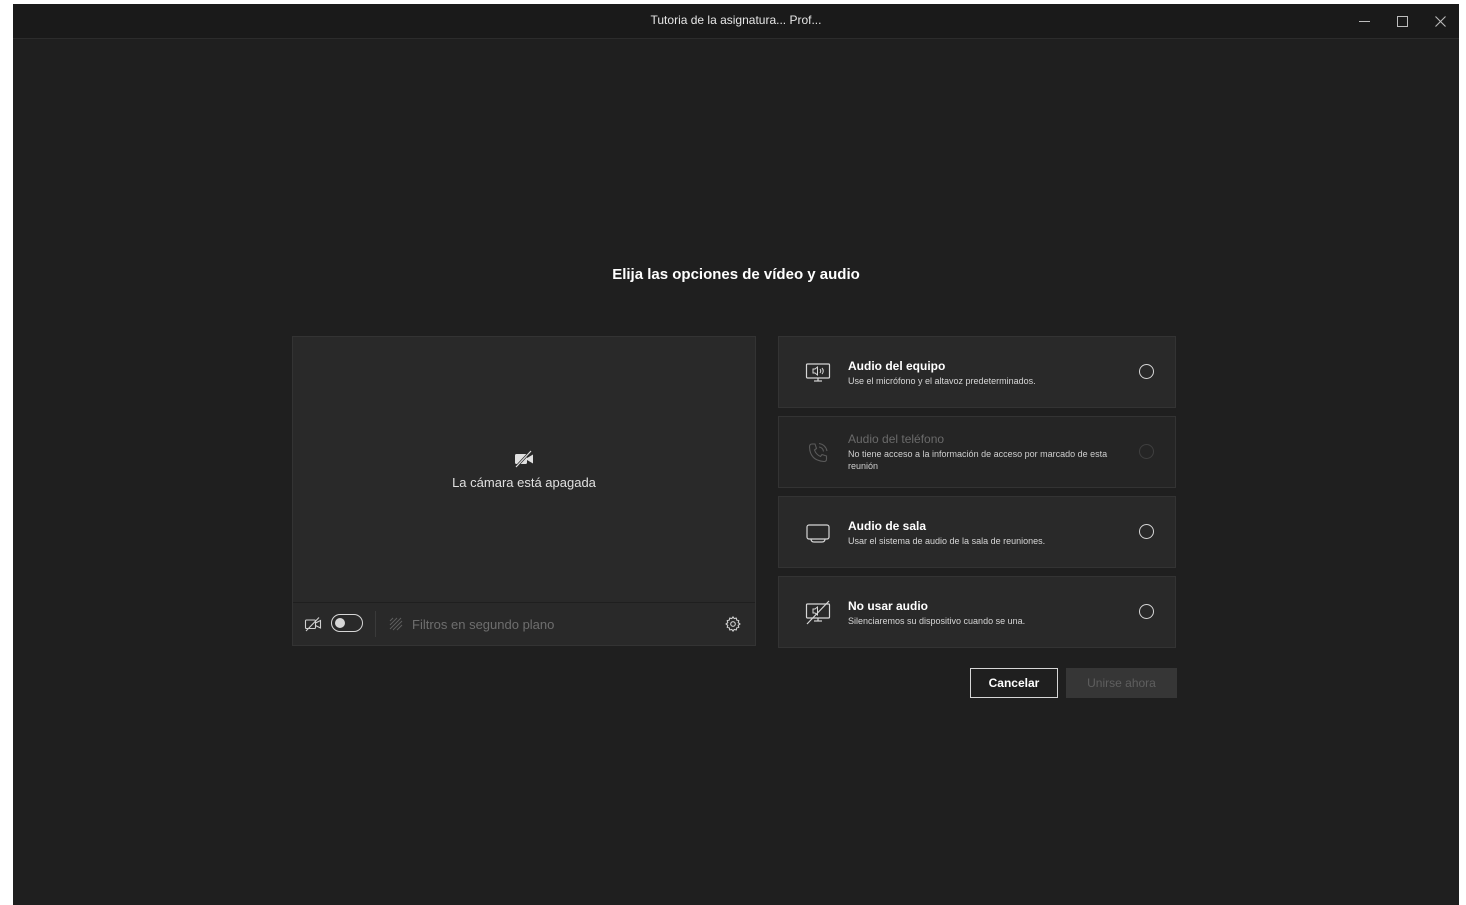 The height and width of the screenshot is (905, 1466). I want to click on option-title: No usar audio, so click(888, 606).